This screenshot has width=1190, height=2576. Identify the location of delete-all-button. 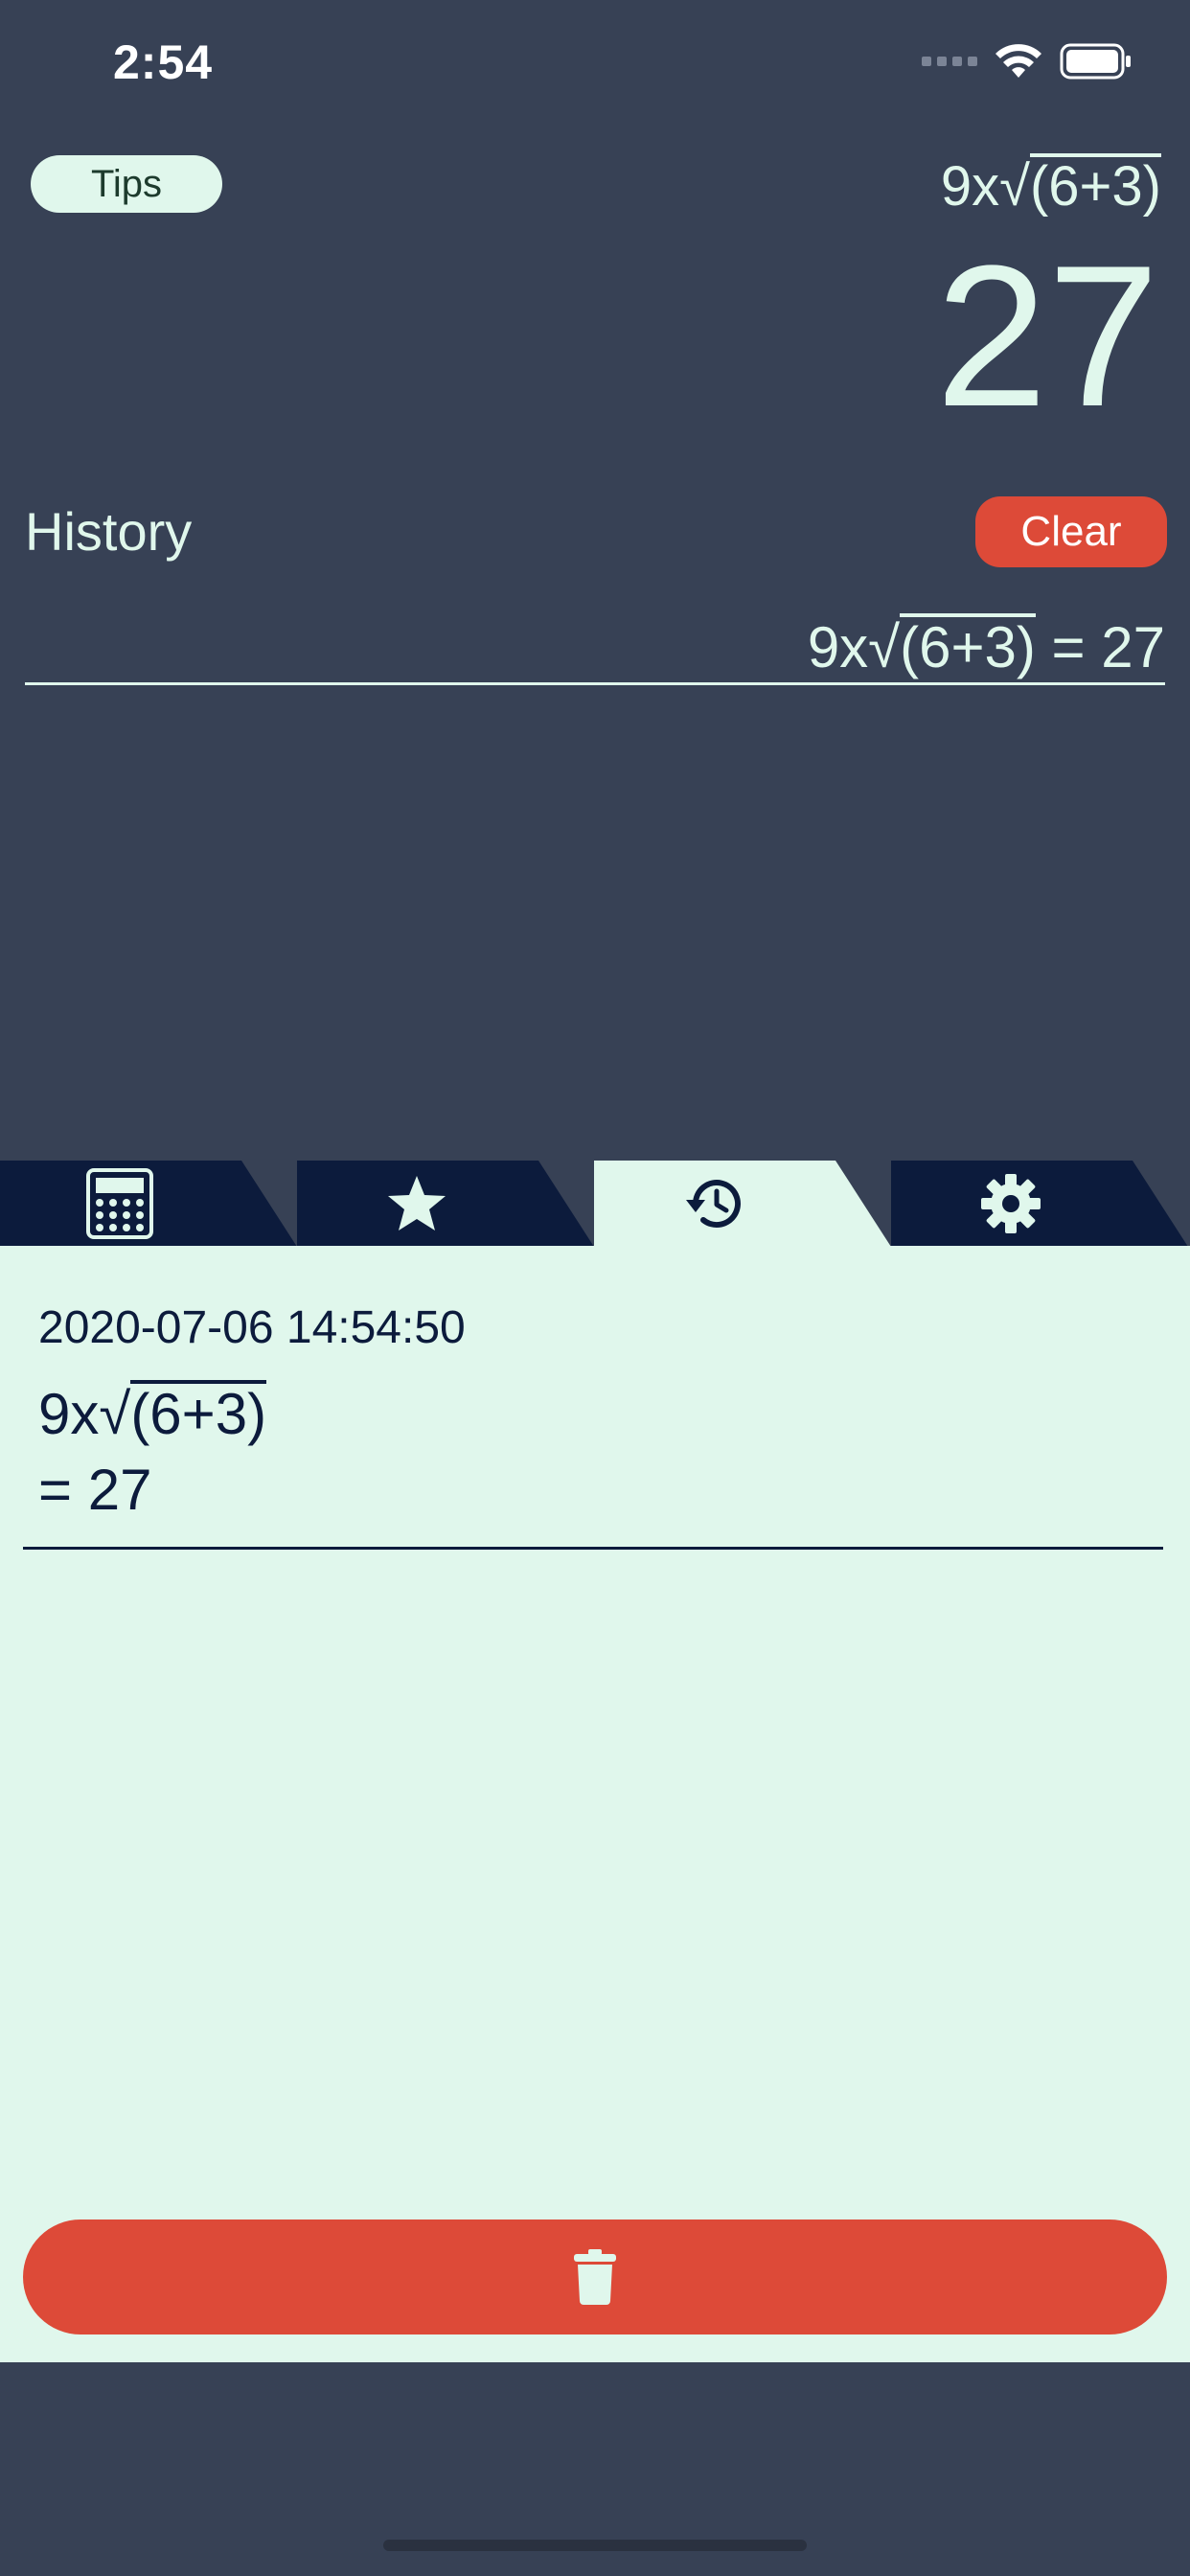
(595, 2277).